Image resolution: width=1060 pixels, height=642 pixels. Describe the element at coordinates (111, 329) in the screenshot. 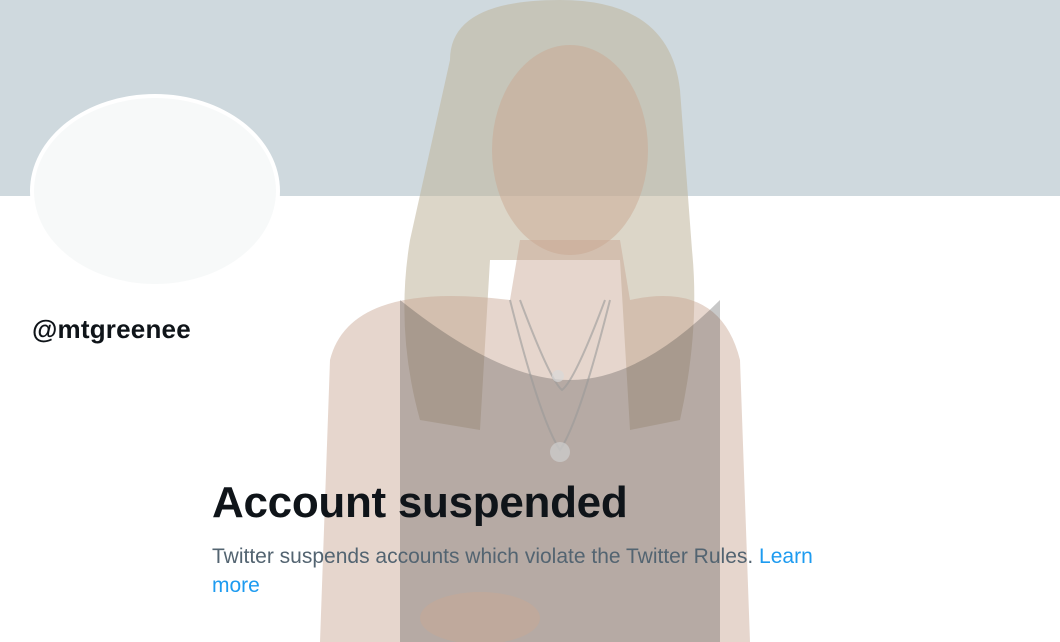

I see `profile-handle: @mtgreenee` at that location.